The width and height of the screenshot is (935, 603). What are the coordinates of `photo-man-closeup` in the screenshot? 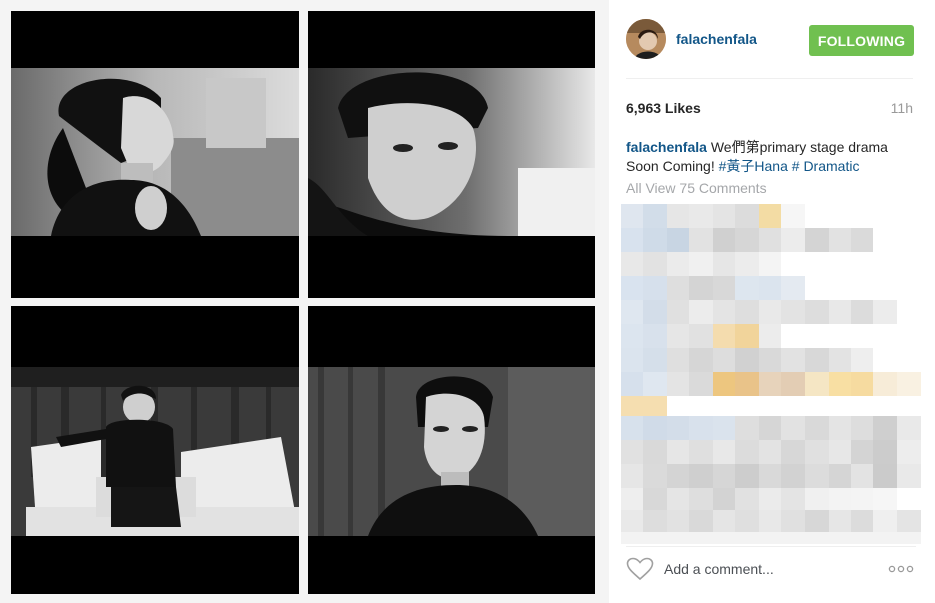 It's located at (451, 152).